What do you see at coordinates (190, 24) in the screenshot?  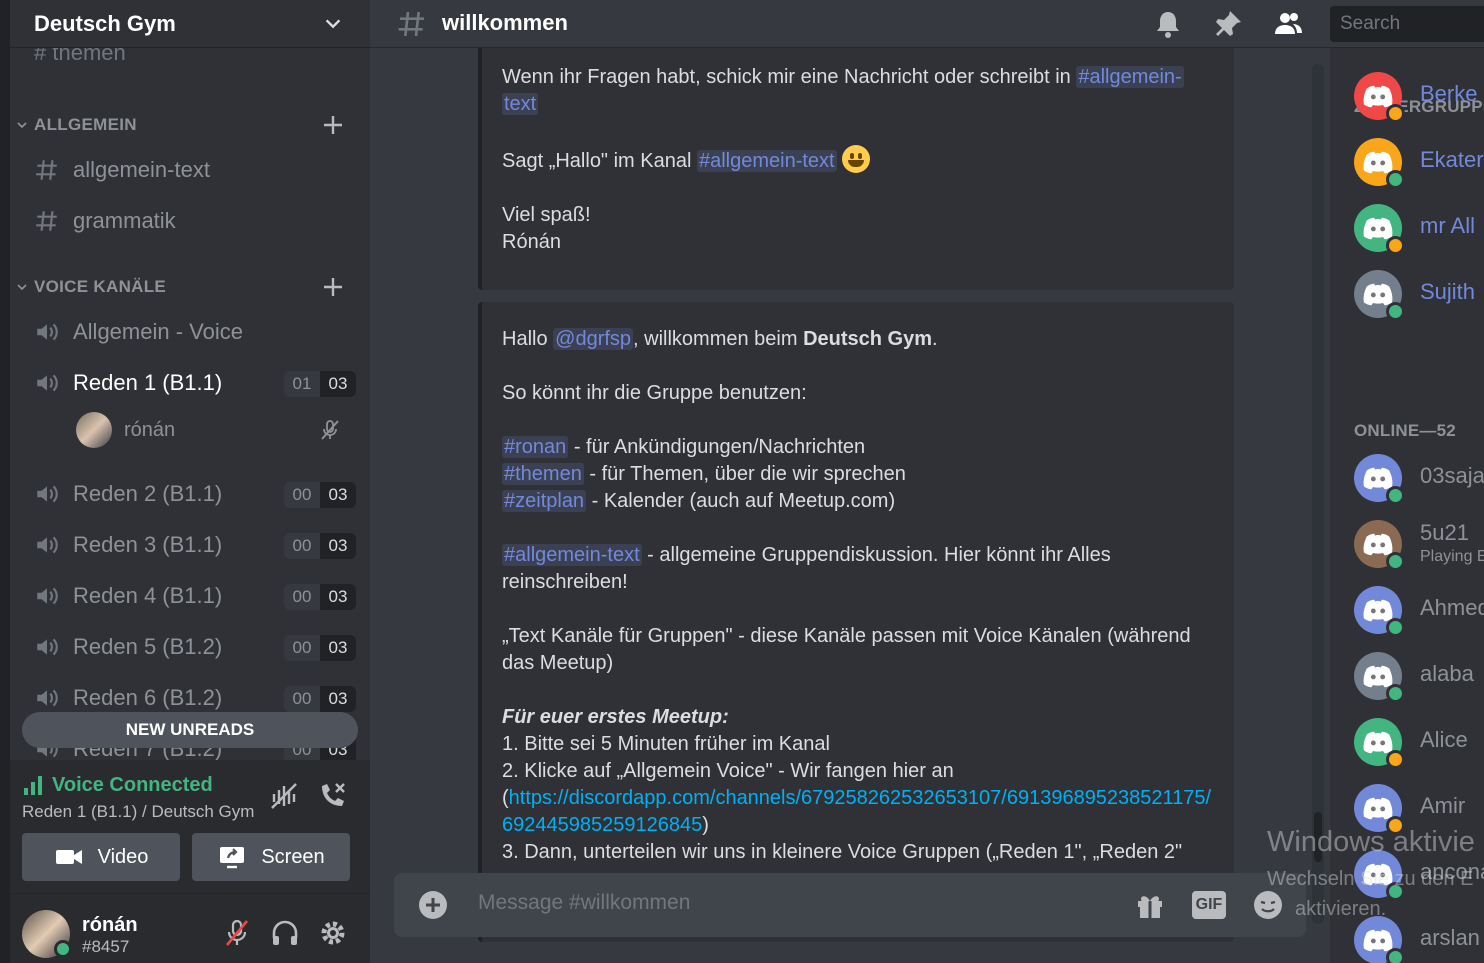 I see `server-header: Deutsch Gym` at bounding box center [190, 24].